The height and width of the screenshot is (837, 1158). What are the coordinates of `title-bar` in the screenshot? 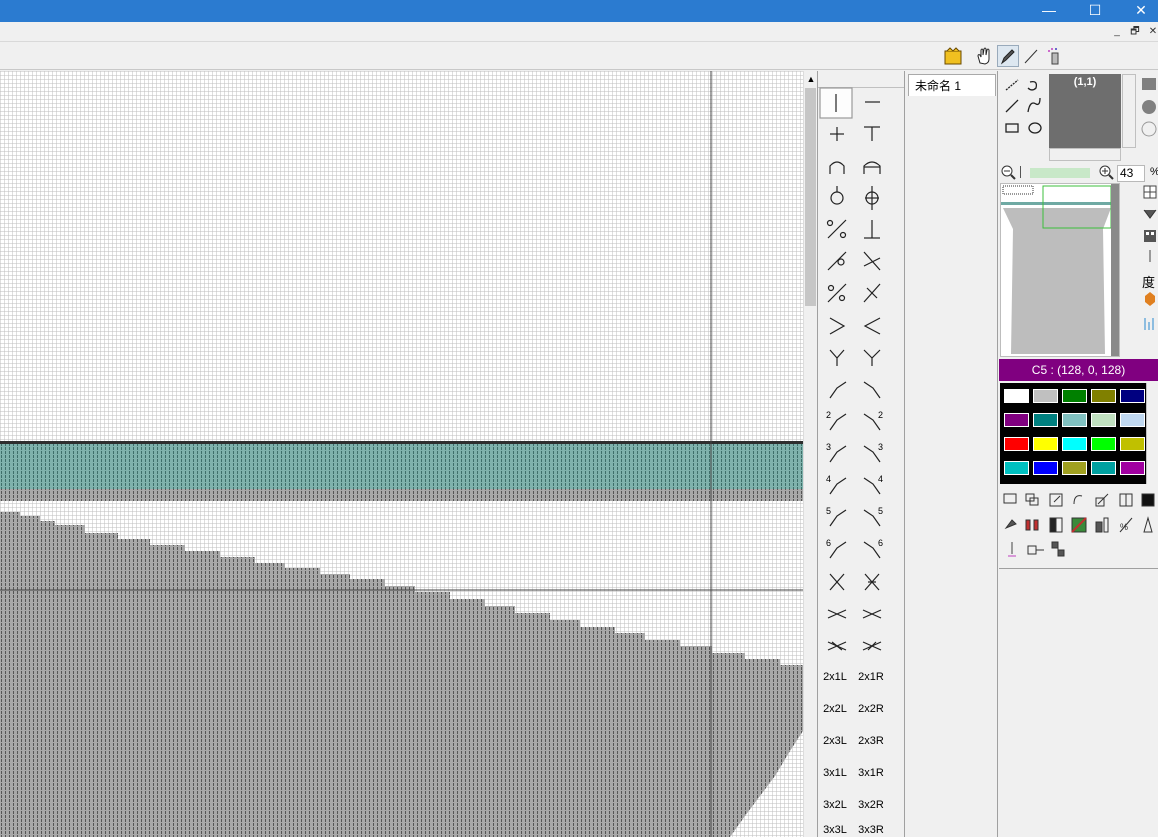 It's located at (579, 11).